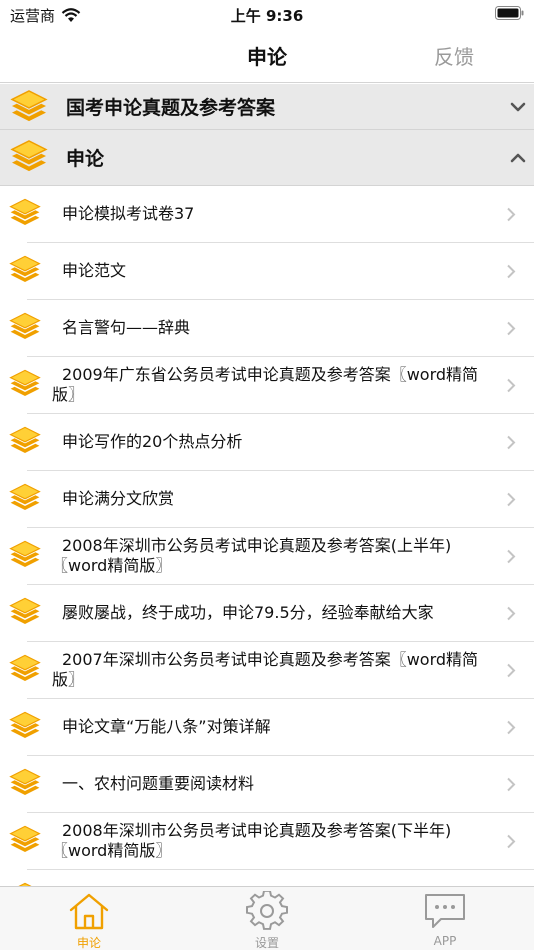 The image size is (534, 950). I want to click on tab-app: APP, so click(445, 918).